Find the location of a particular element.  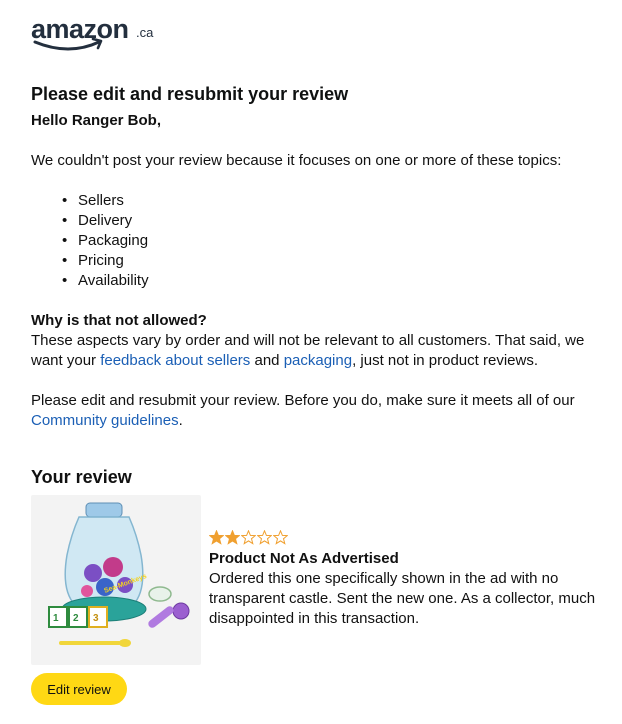

list-item: • Pricing is located at coordinates (93, 260).